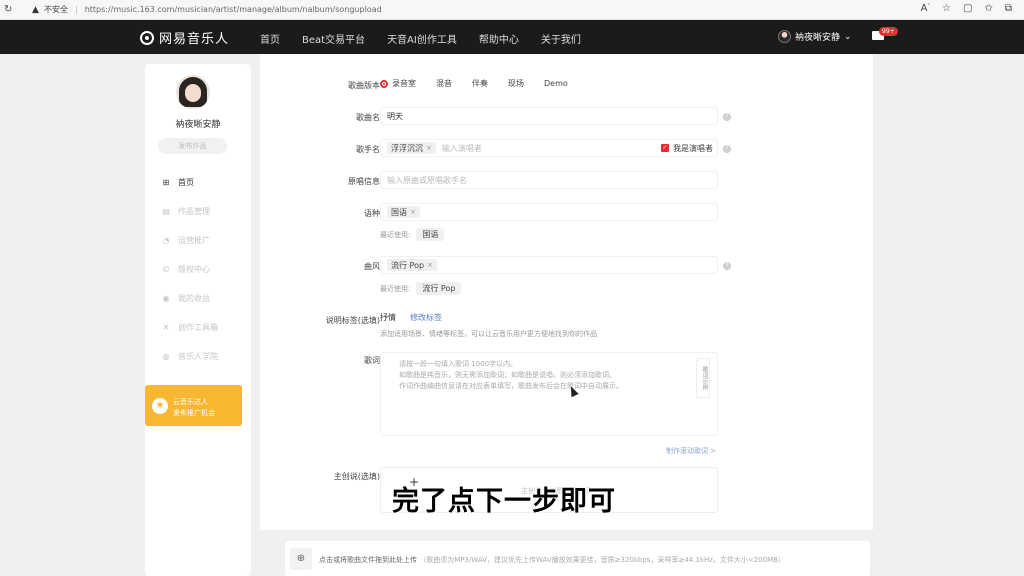 The image size is (1024, 576). Describe the element at coordinates (364, 85) in the screenshot. I see `version-label: 歌曲版本` at that location.